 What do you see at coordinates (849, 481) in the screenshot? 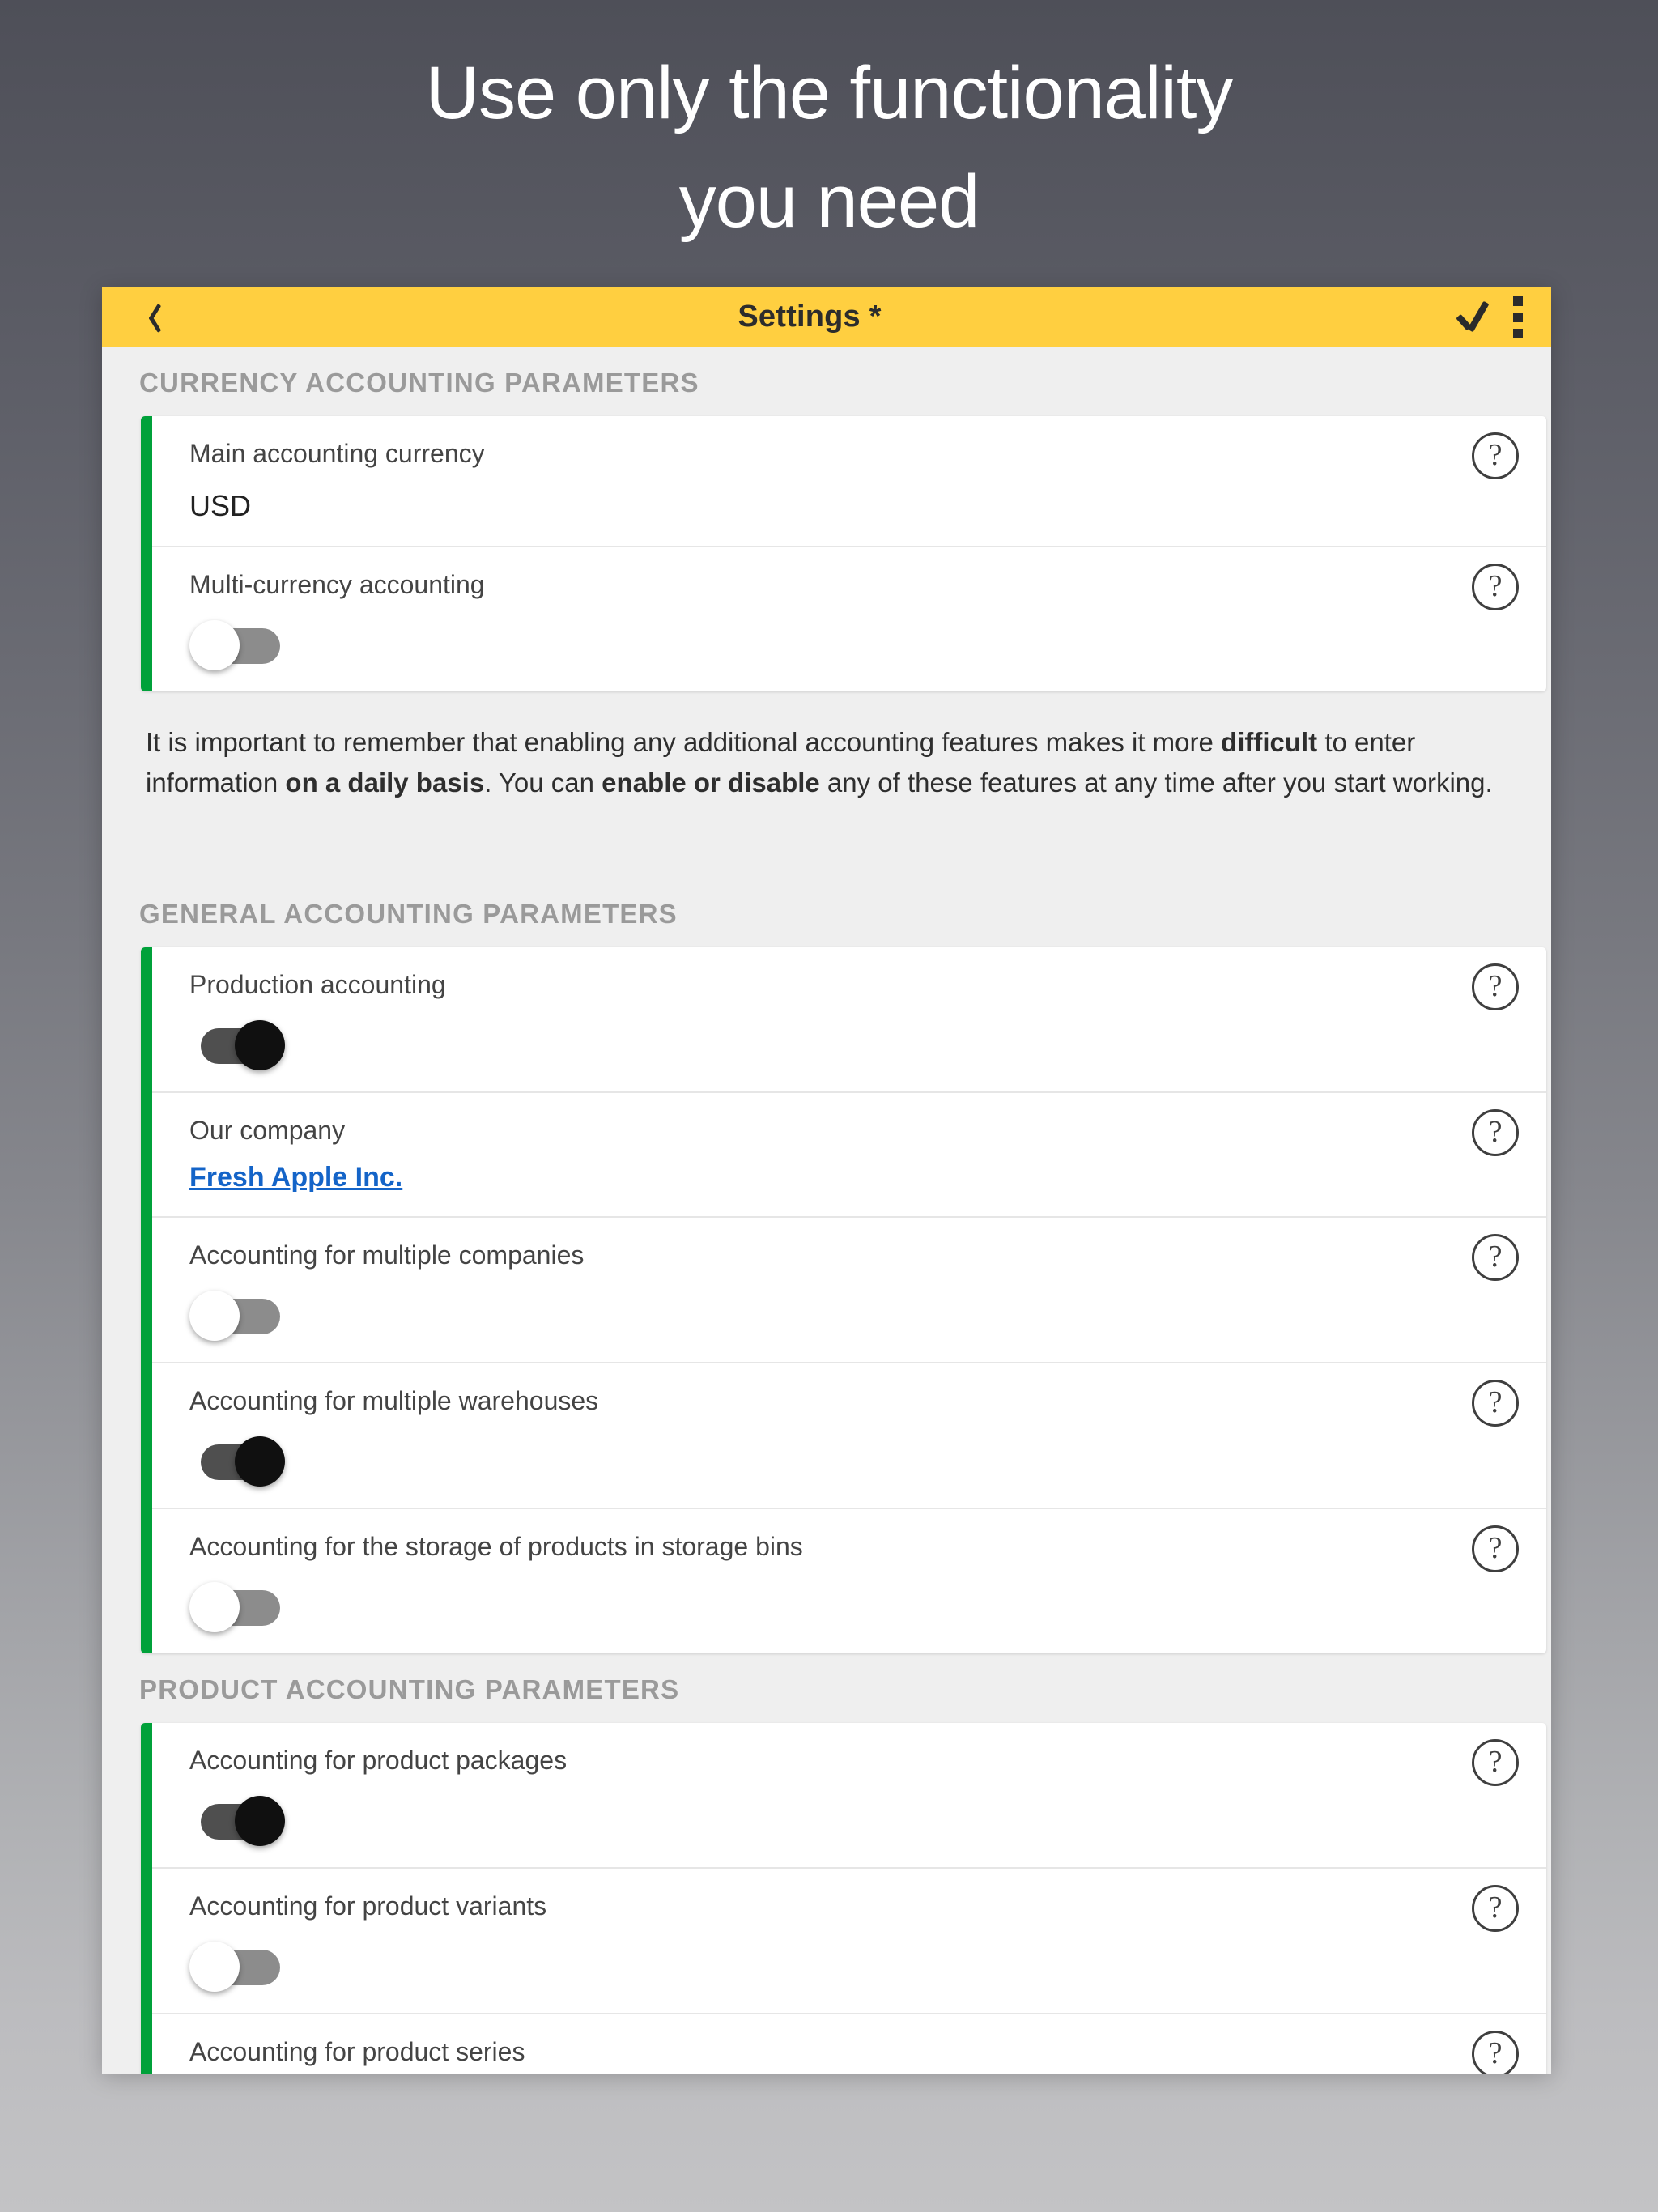
I see `row-main-accounting-currency: Main accounting currency USD ?` at bounding box center [849, 481].